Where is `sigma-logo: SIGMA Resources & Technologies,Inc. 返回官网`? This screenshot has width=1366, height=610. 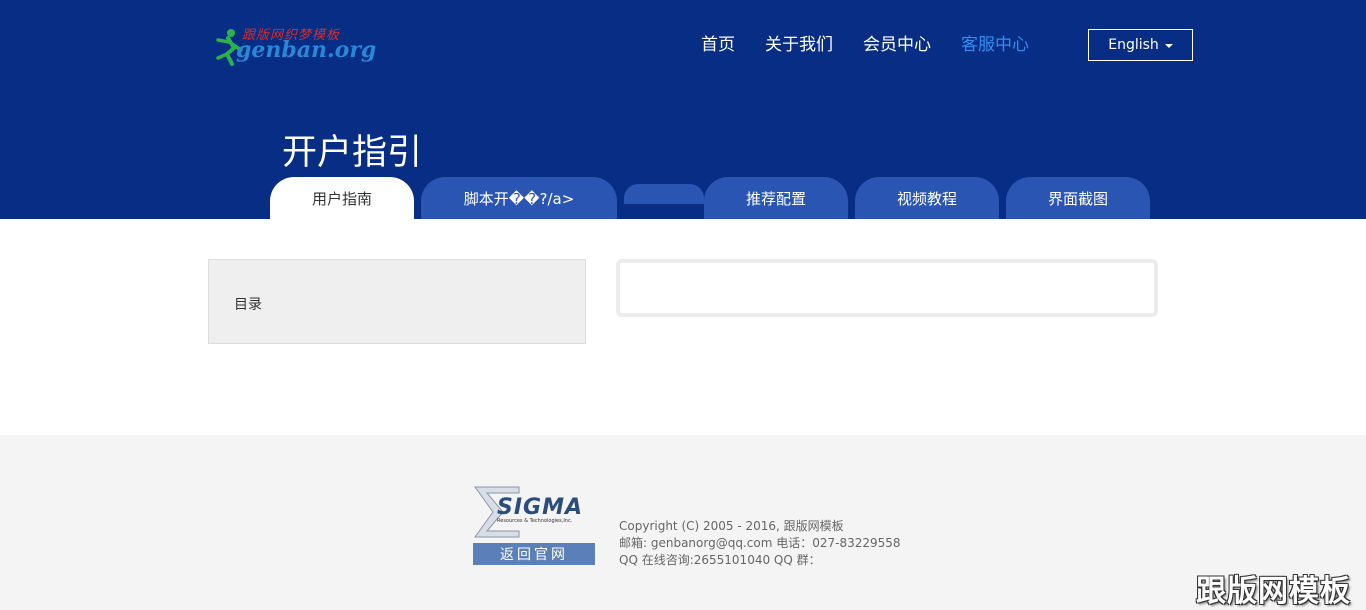 sigma-logo: SIGMA Resources & Technologies,Inc. 返回官网 is located at coordinates (534, 525).